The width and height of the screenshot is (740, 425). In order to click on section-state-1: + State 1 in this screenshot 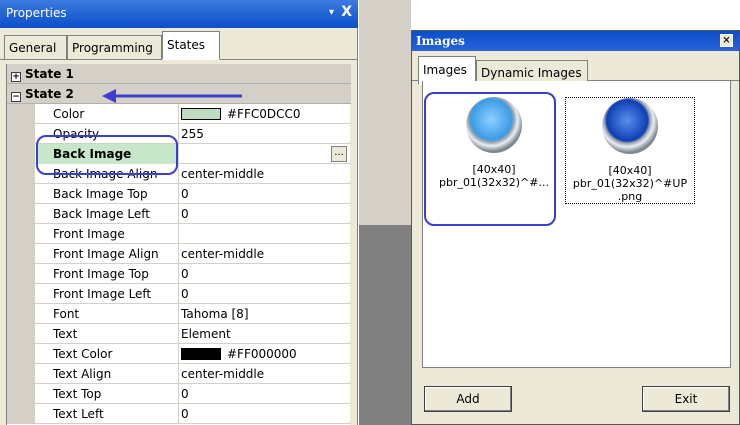, I will do `click(179, 74)`.